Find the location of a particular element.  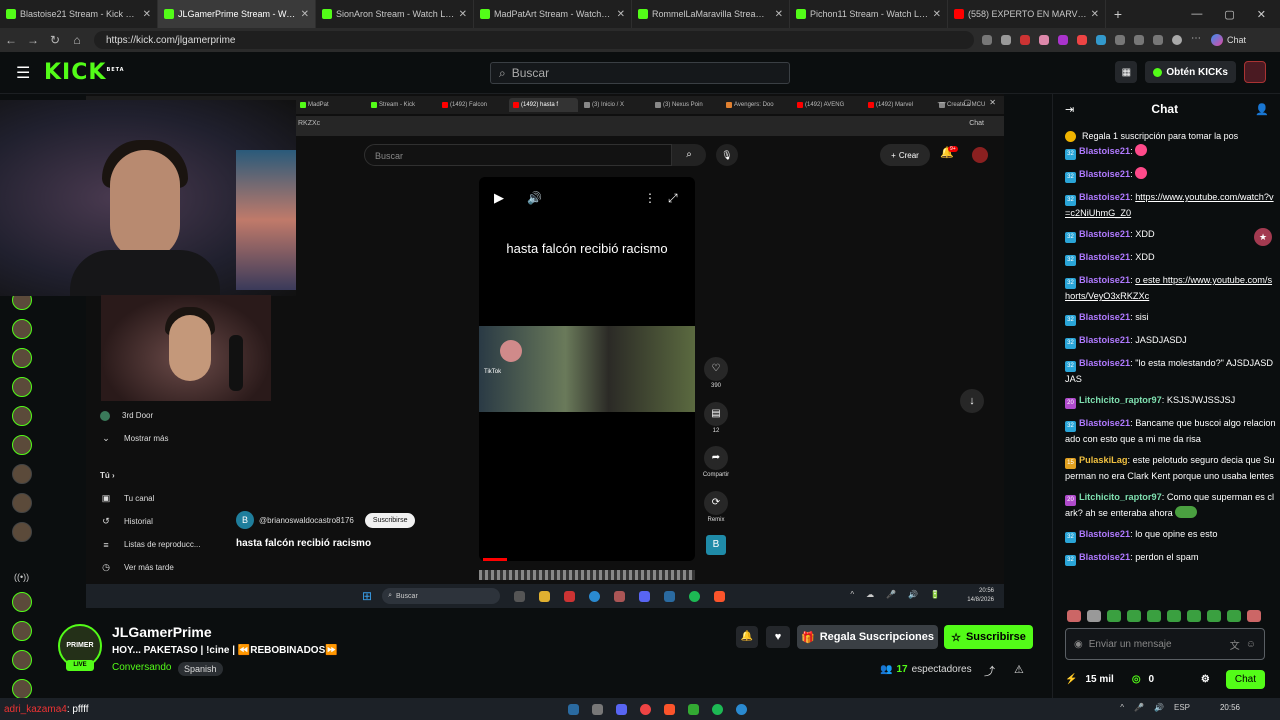

browser-tab: Pichon11 Stream - Watch Live on ✕ is located at coordinates (869, 14).